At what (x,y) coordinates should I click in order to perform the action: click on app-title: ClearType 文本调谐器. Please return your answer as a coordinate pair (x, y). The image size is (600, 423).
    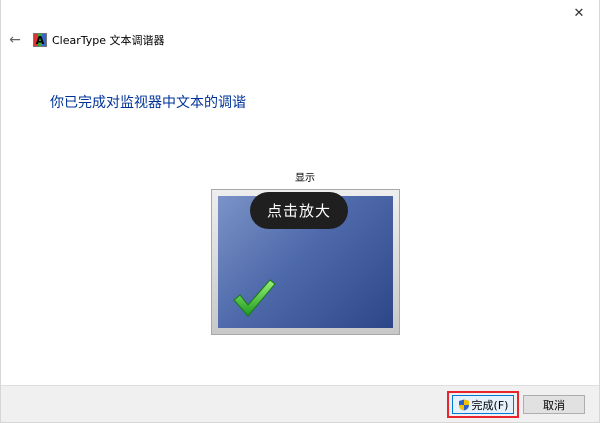
    Looking at the image, I should click on (108, 40).